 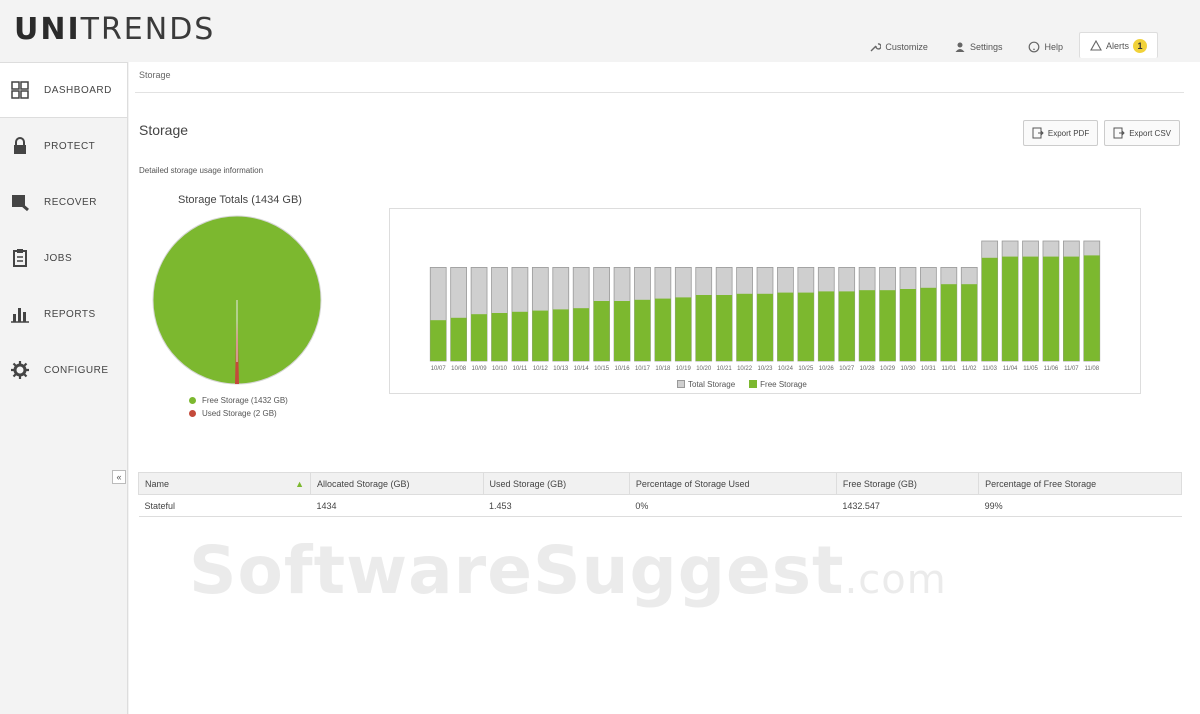 I want to click on column-header: Name ▲, so click(x=224, y=483).